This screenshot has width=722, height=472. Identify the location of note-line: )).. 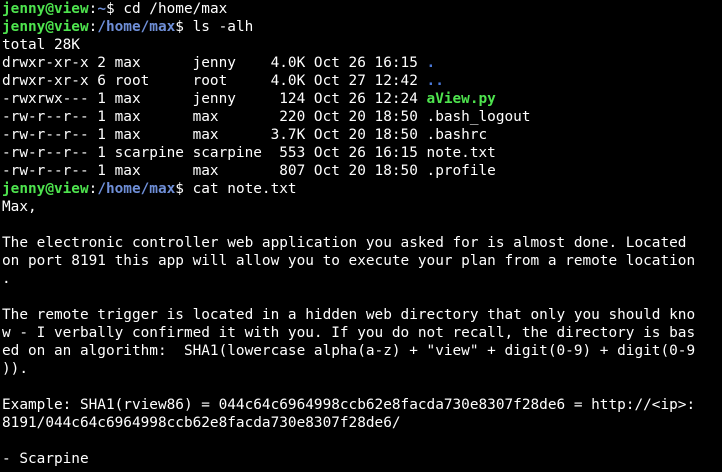
(15, 369).